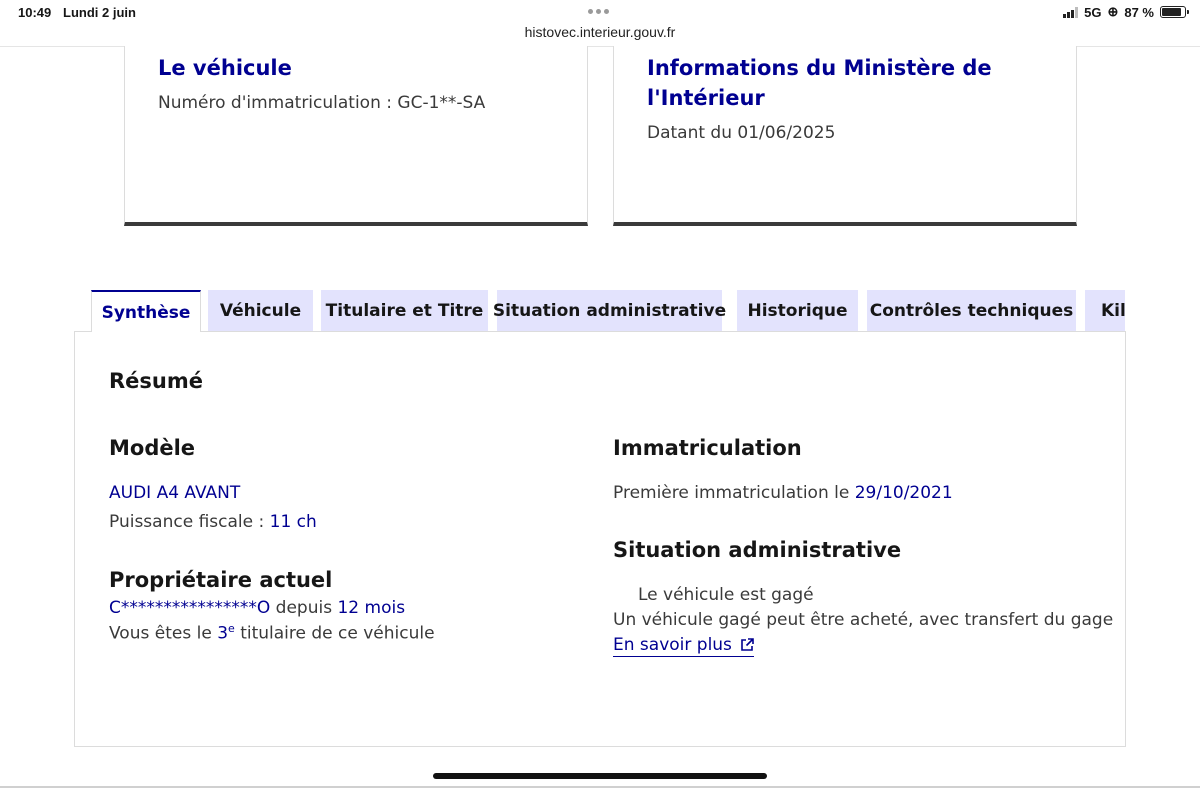 This screenshot has height=788, width=1200. Describe the element at coordinates (706, 98) in the screenshot. I see `ministry-title-line2: l'Intérieur` at that location.